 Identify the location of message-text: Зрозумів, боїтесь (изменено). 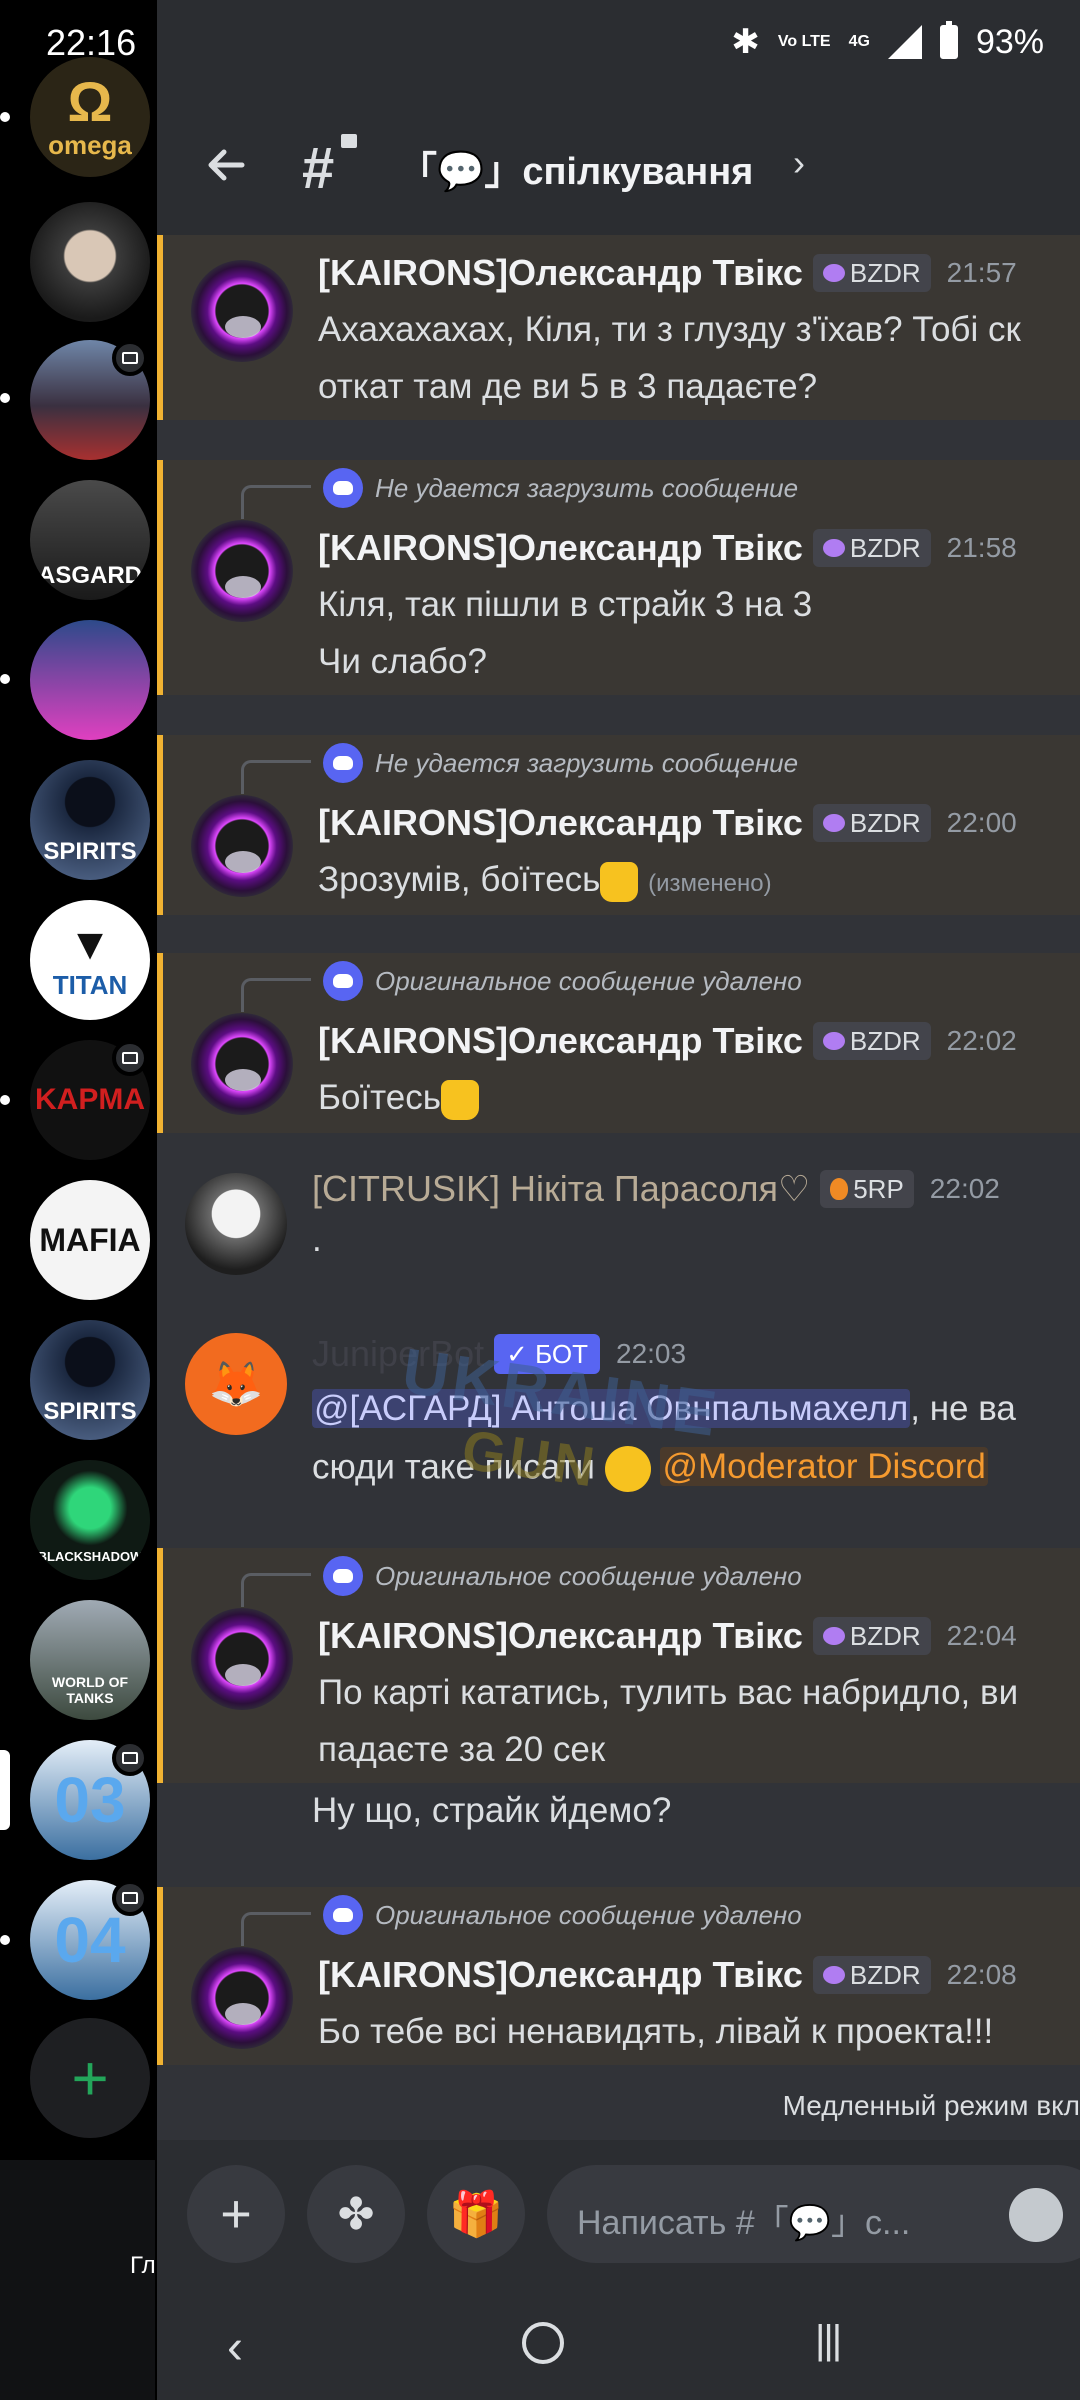
(545, 881).